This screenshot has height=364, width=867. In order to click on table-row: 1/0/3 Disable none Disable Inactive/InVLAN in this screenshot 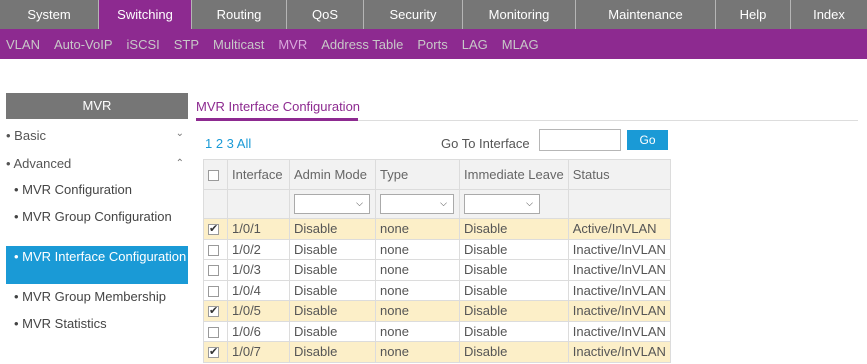, I will do `click(437, 270)`.